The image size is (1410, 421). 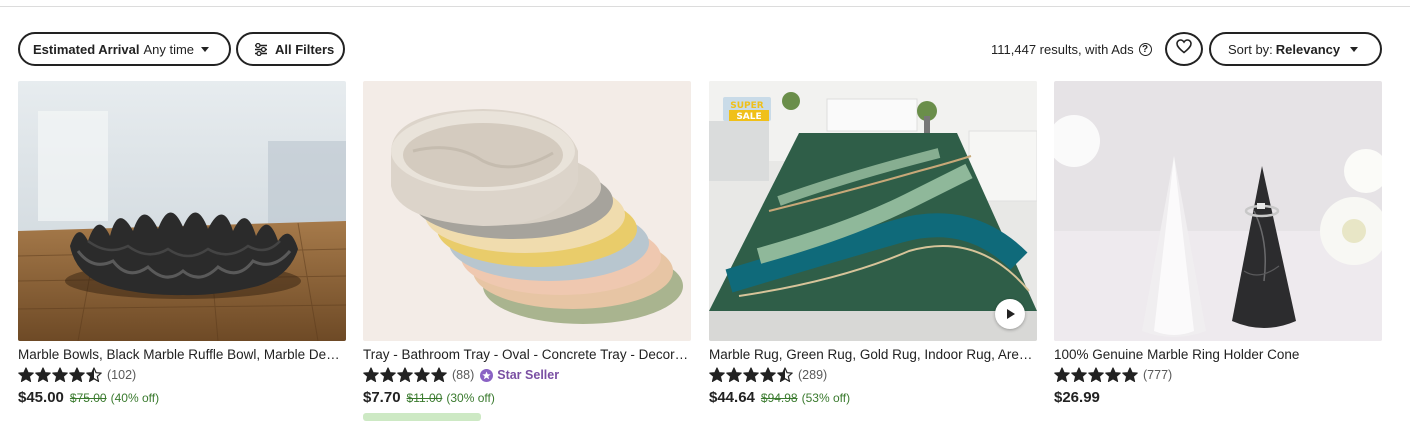 What do you see at coordinates (779, 398) in the screenshot?
I see `original-price: $94.98` at bounding box center [779, 398].